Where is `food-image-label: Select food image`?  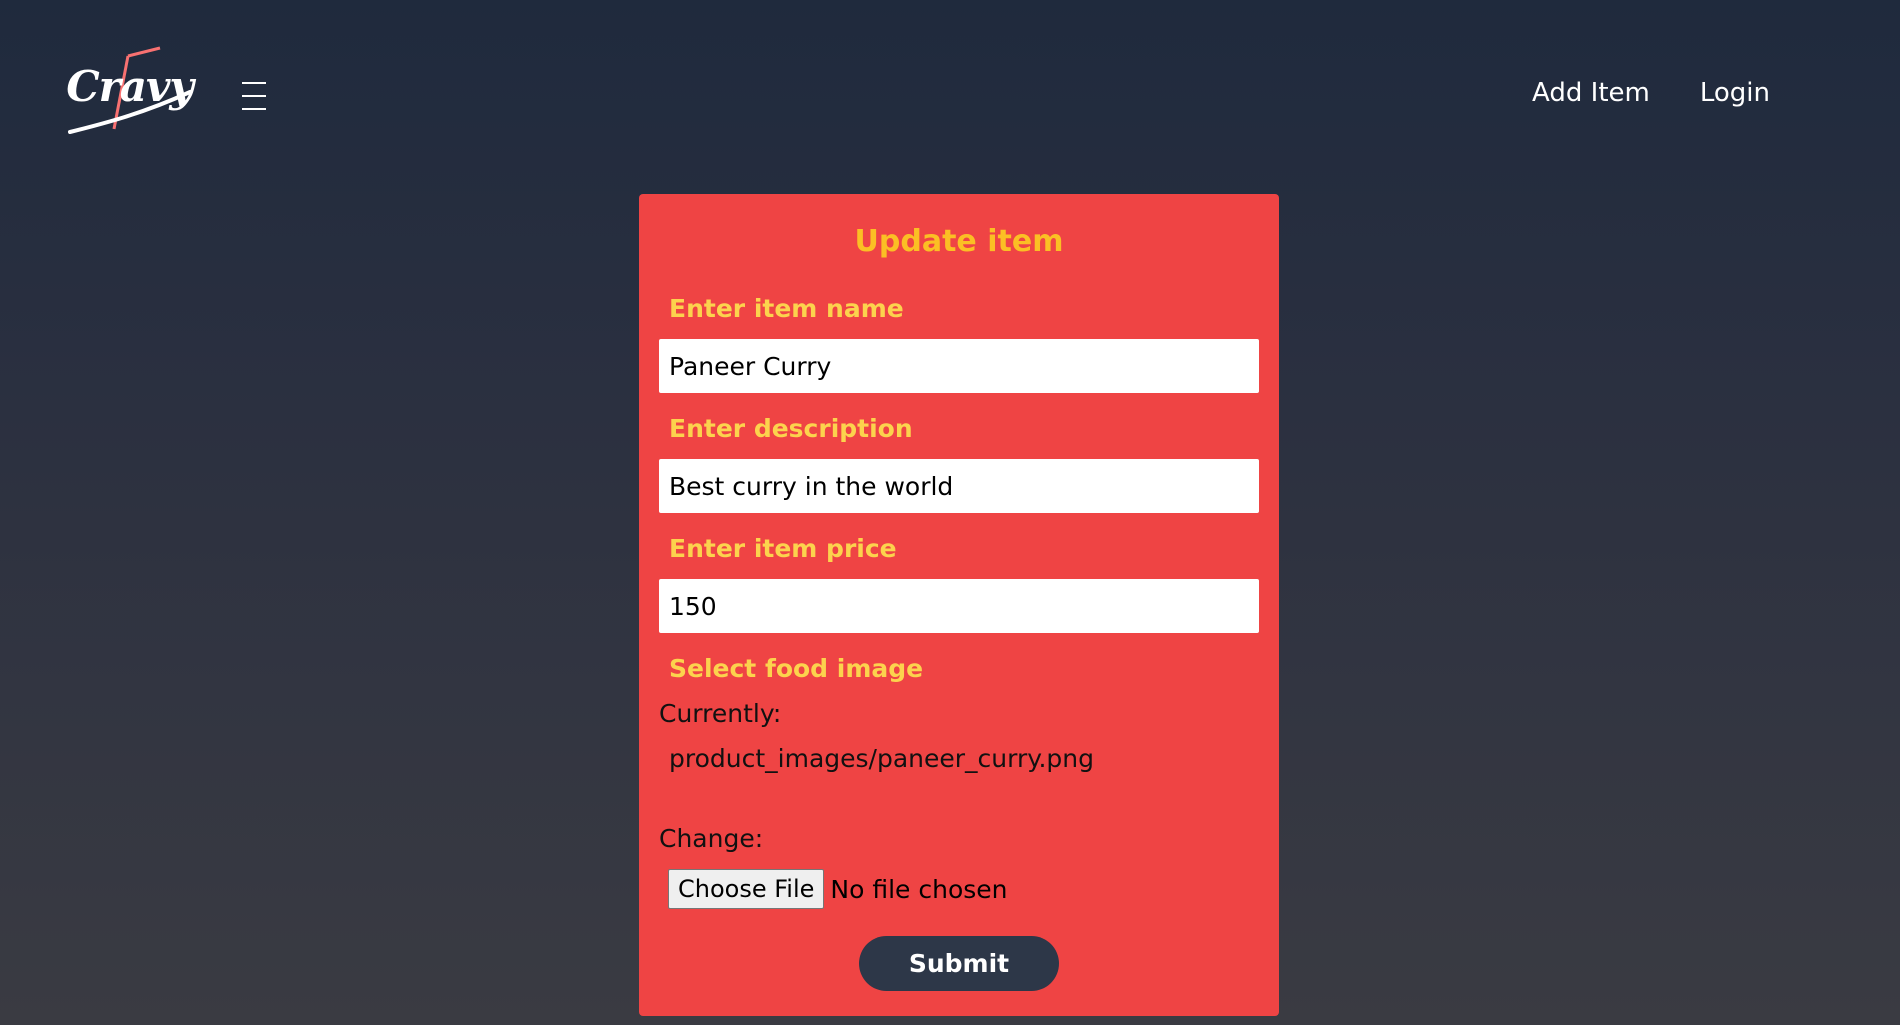
food-image-label: Select food image is located at coordinates (796, 668).